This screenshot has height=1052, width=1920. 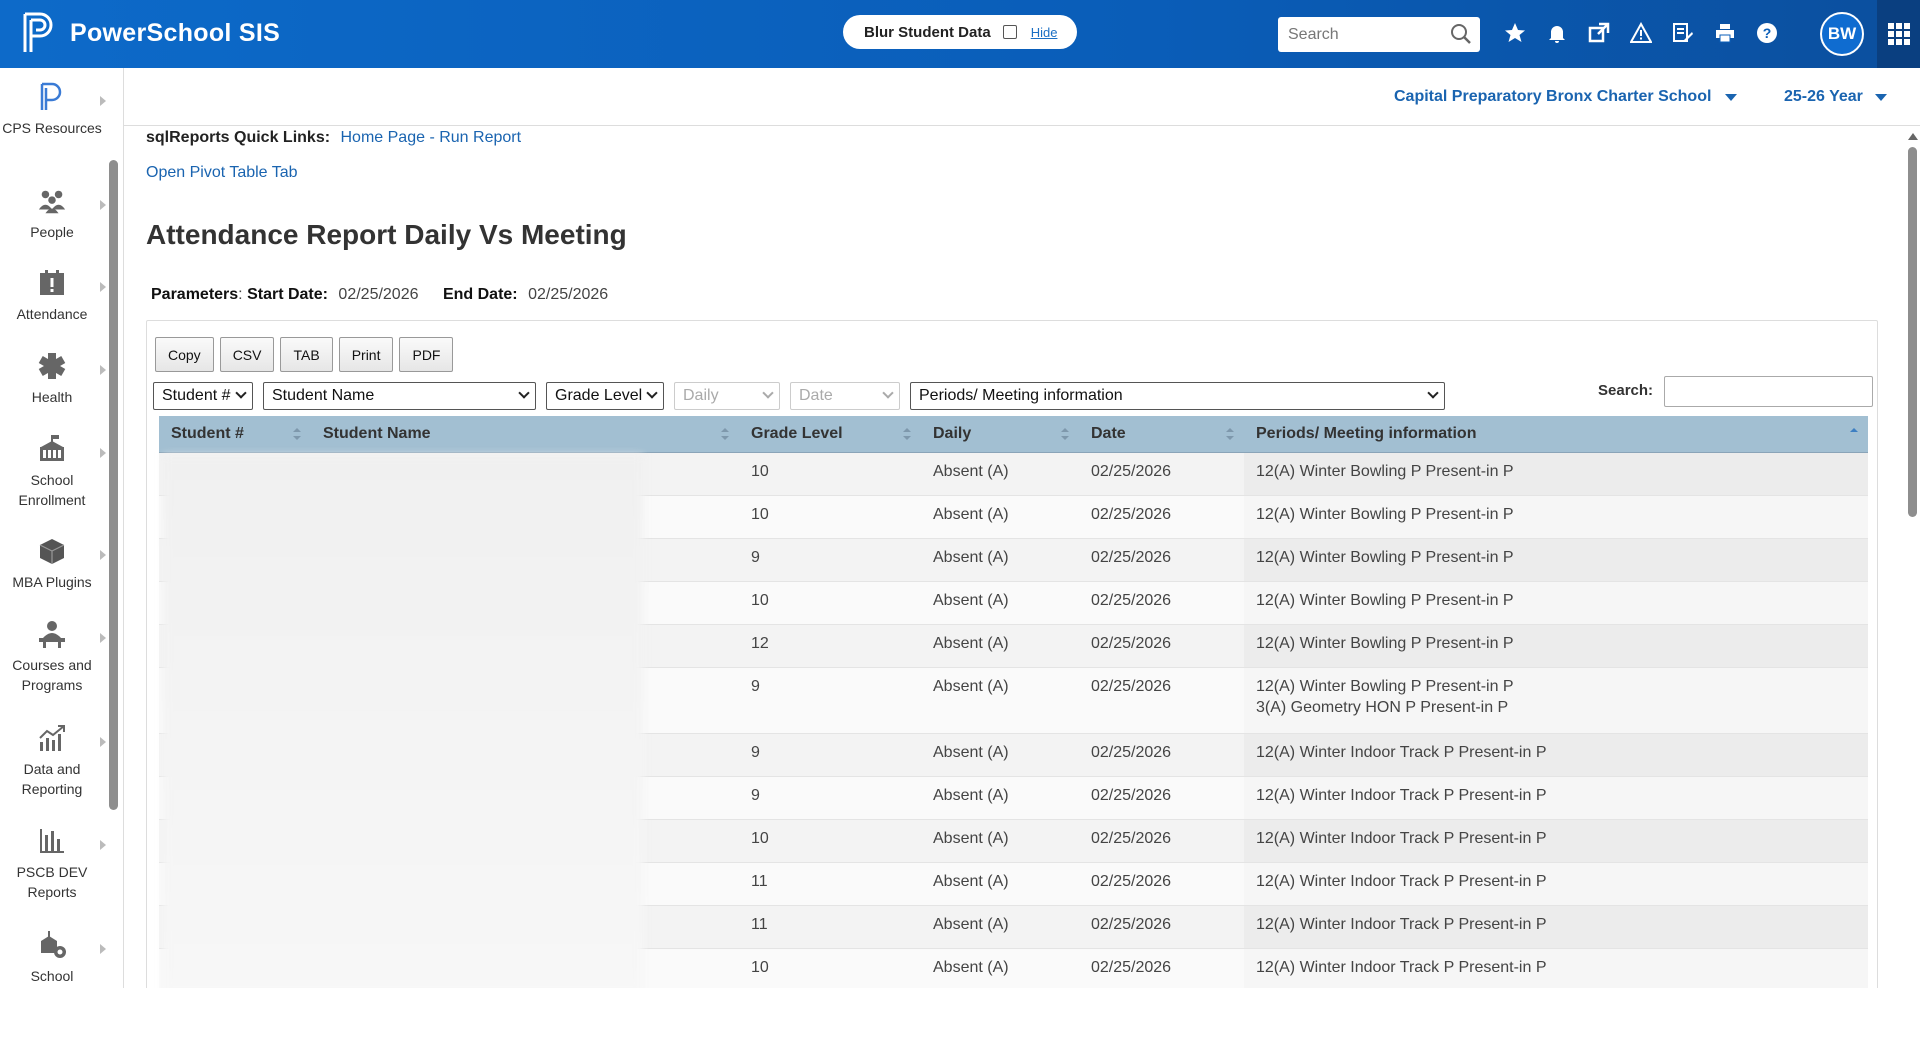 What do you see at coordinates (203, 396) in the screenshot?
I see `student-num-filter: Student #` at bounding box center [203, 396].